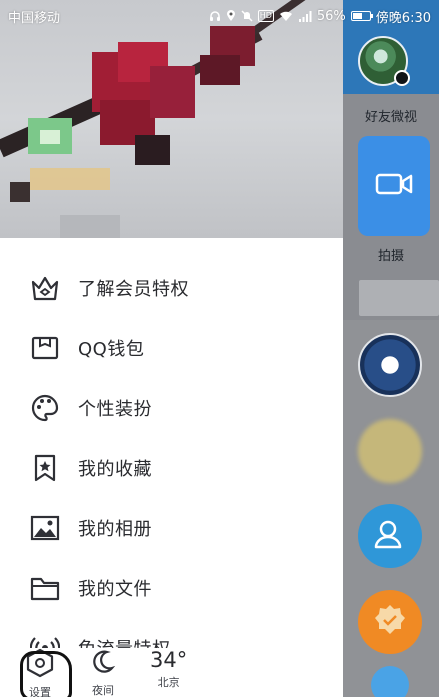  I want to click on menu-label-vip-privileges: 了解会员特权, so click(133, 289).